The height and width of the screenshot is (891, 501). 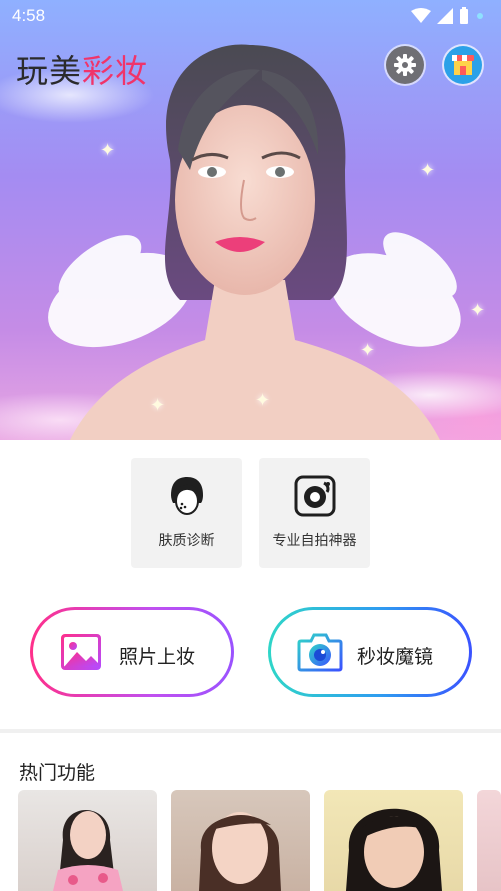 I want to click on signal-icon, so click(x=445, y=16).